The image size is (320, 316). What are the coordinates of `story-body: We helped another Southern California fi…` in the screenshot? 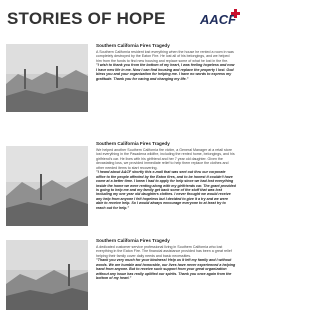 It's located at (165, 158).